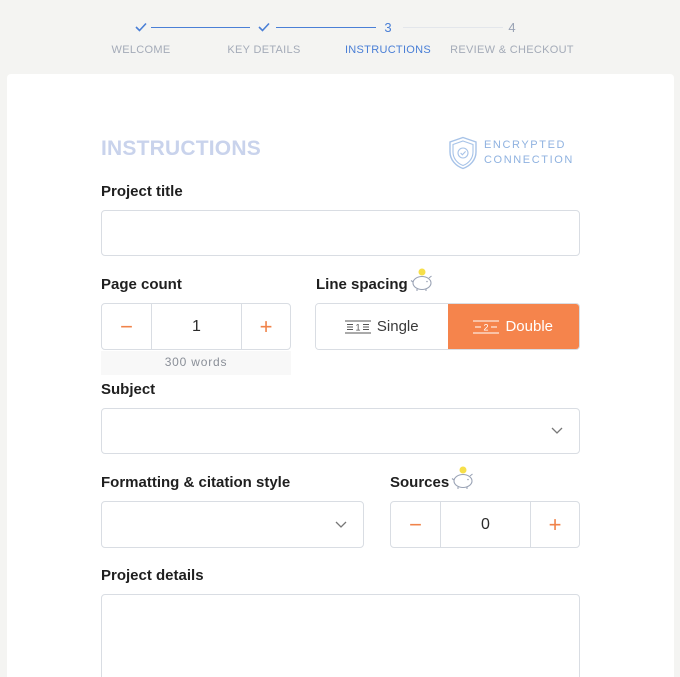 The image size is (680, 677). I want to click on section-title: INSTRUCTIONS, so click(181, 148).